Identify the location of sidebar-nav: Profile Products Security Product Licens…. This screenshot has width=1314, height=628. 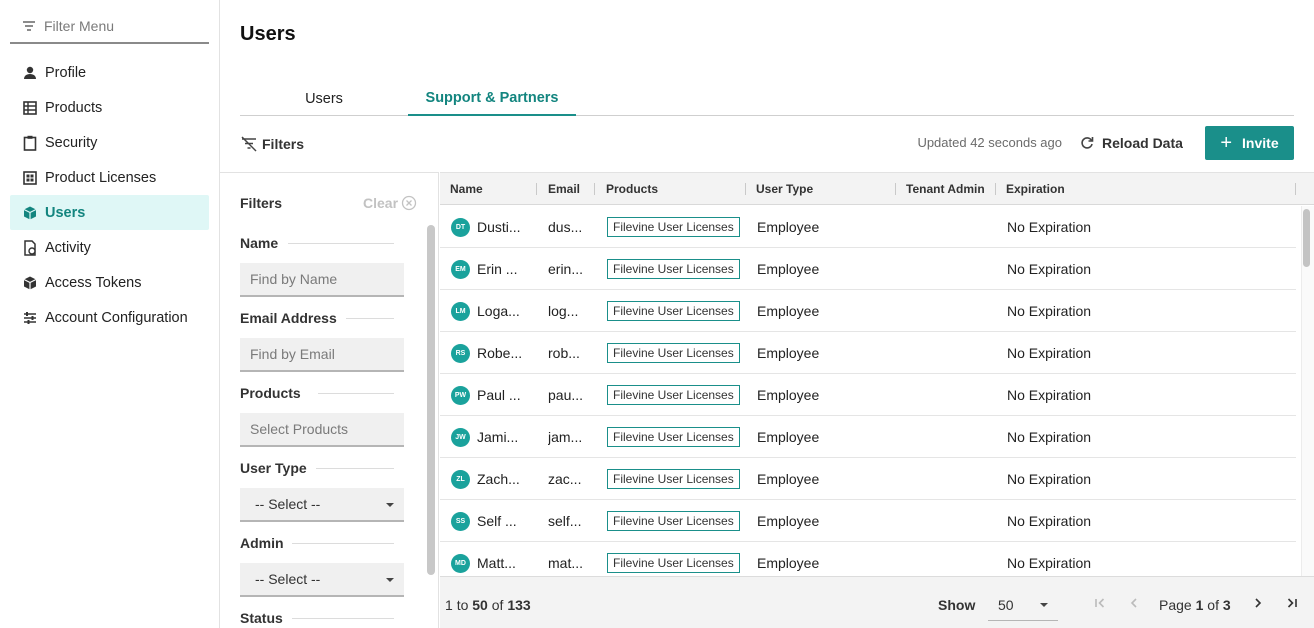
(109, 195).